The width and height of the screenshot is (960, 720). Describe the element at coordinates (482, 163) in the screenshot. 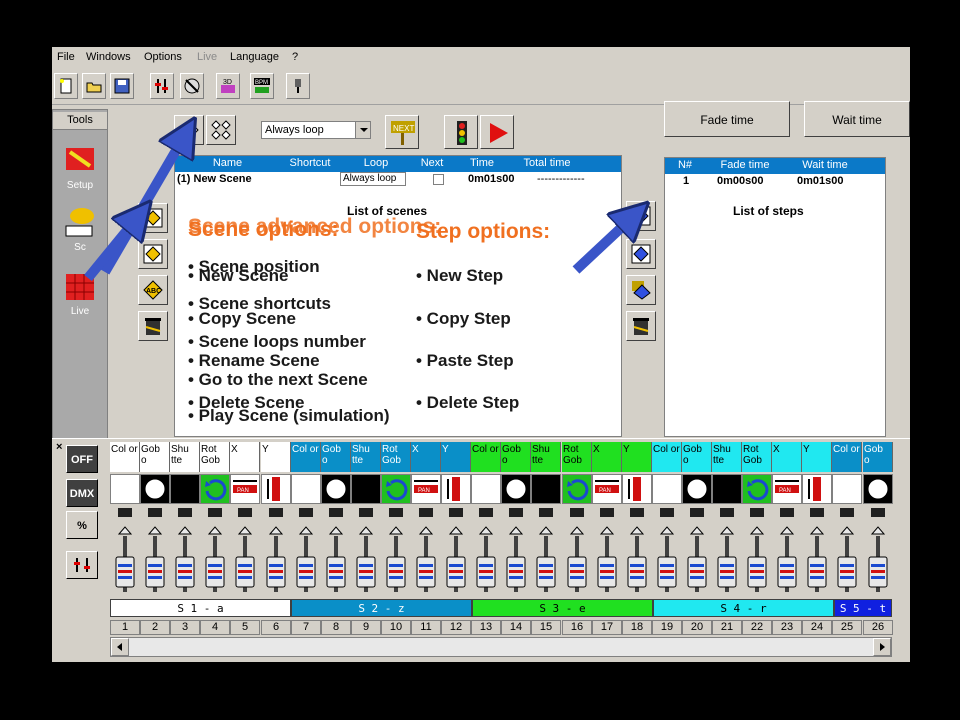

I see `col-time: Time` at that location.